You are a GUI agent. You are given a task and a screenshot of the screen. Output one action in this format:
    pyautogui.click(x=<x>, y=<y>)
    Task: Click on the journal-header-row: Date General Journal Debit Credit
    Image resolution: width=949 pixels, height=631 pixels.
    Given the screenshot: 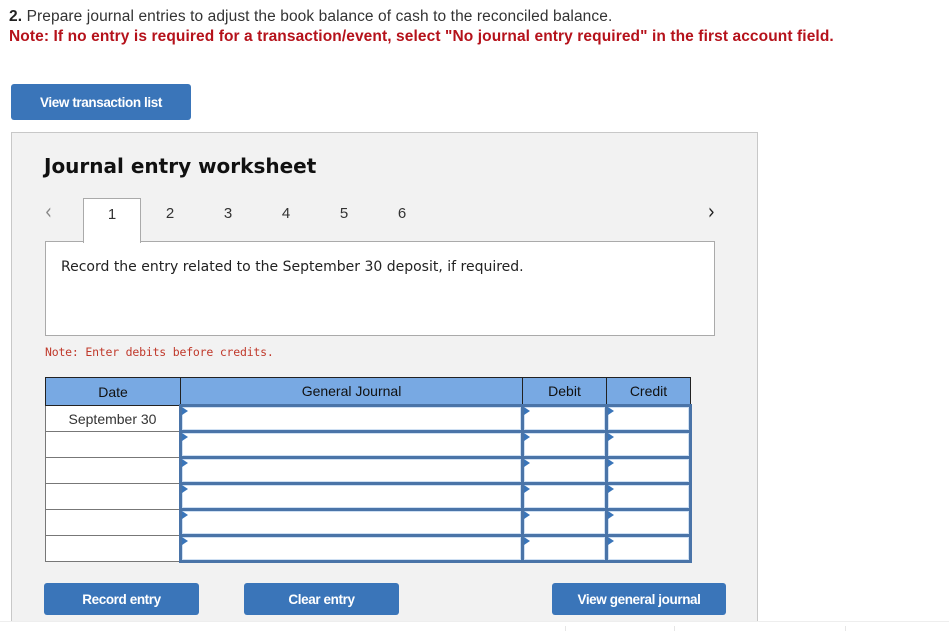 What is the action you would take?
    pyautogui.click(x=368, y=391)
    